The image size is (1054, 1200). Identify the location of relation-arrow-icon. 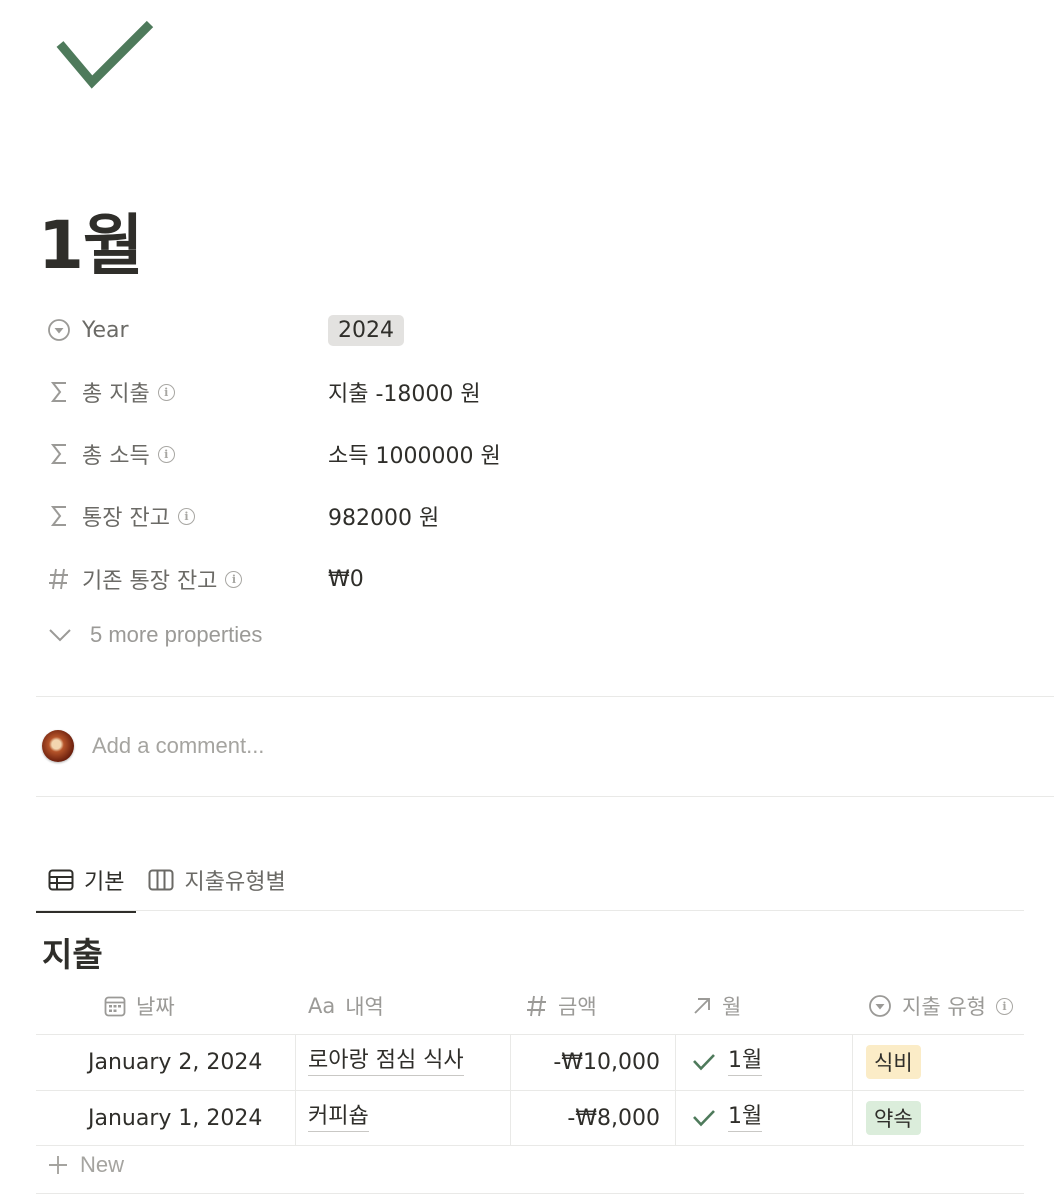
(702, 1006).